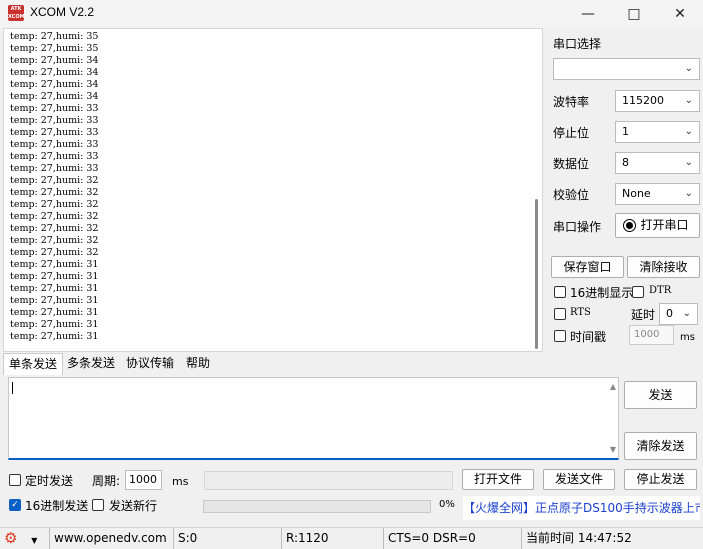 The image size is (703, 549). What do you see at coordinates (634, 14) in the screenshot?
I see `maximize-icon: □` at bounding box center [634, 14].